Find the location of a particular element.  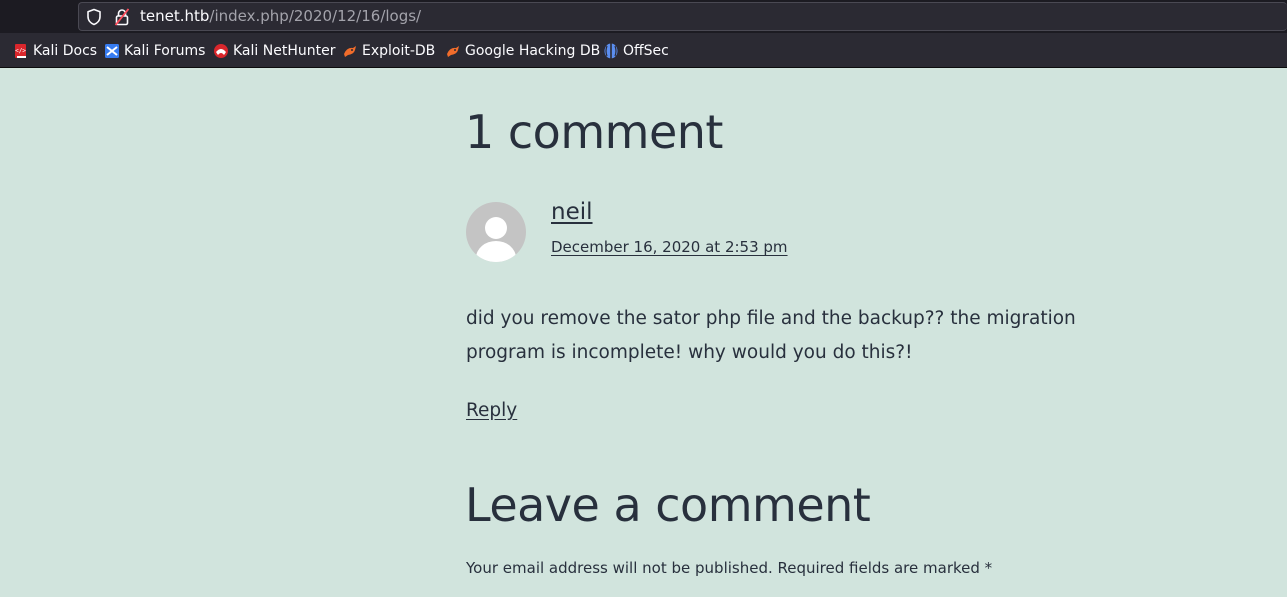

bookmark-kali-nethunter: Kali NetHunter is located at coordinates (274, 51).